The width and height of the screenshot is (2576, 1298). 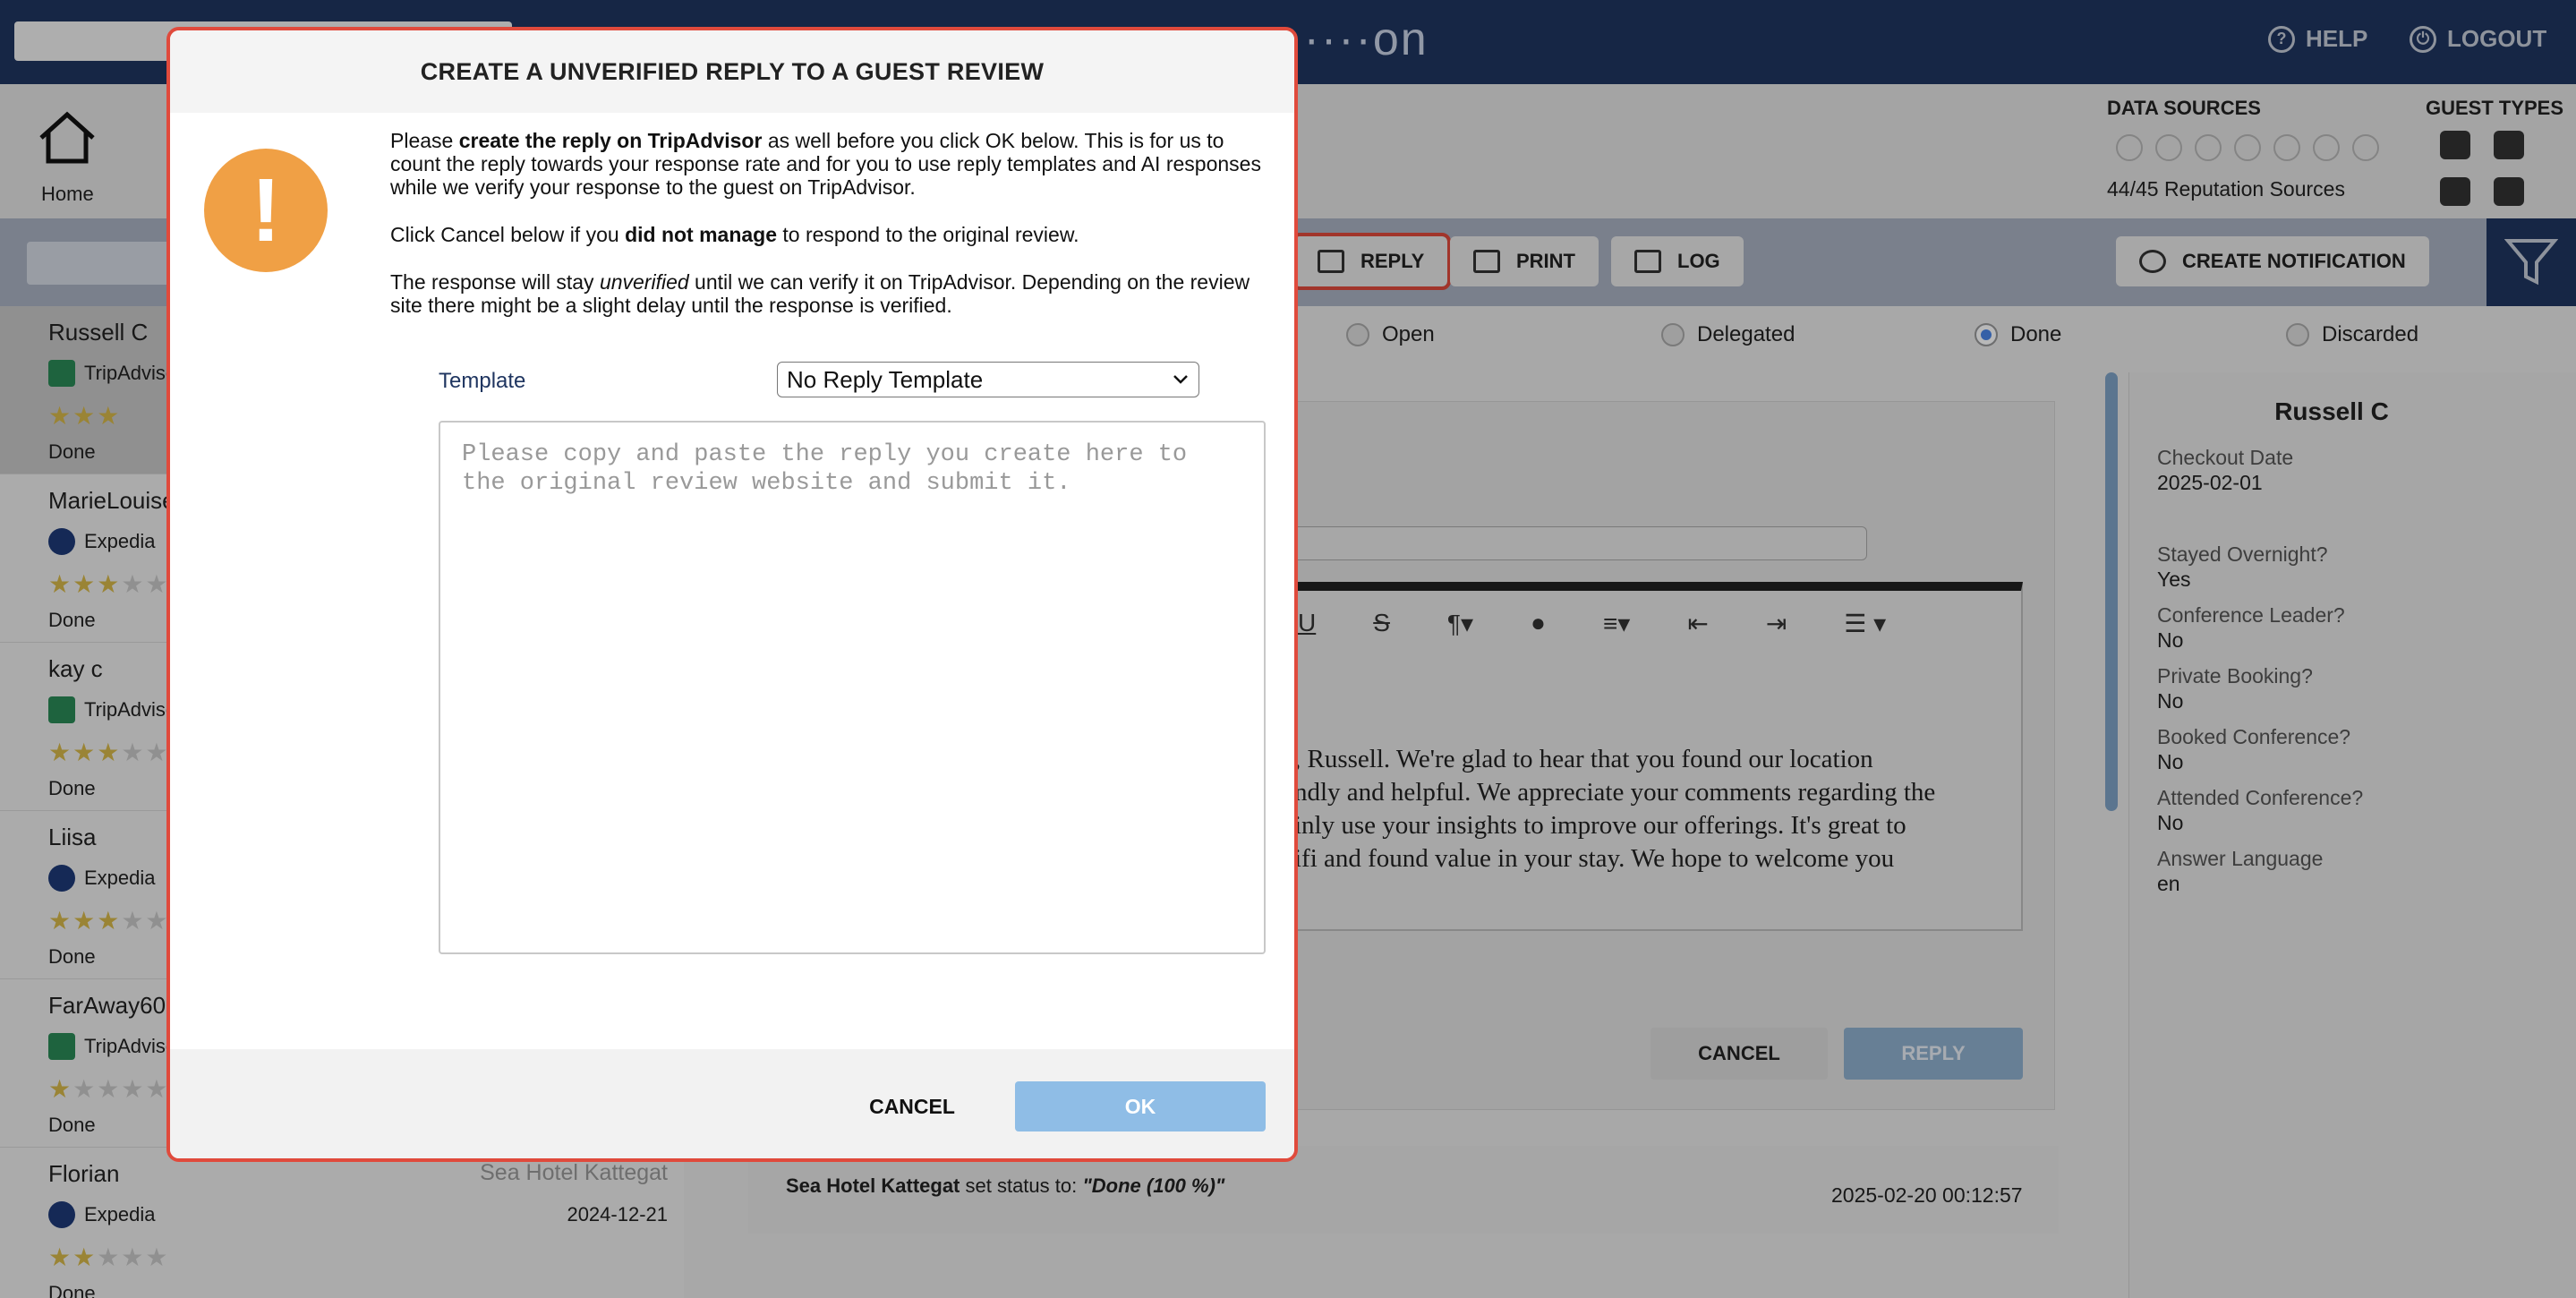 What do you see at coordinates (912, 1106) in the screenshot?
I see `dialog-cancel-button: CANCEL` at bounding box center [912, 1106].